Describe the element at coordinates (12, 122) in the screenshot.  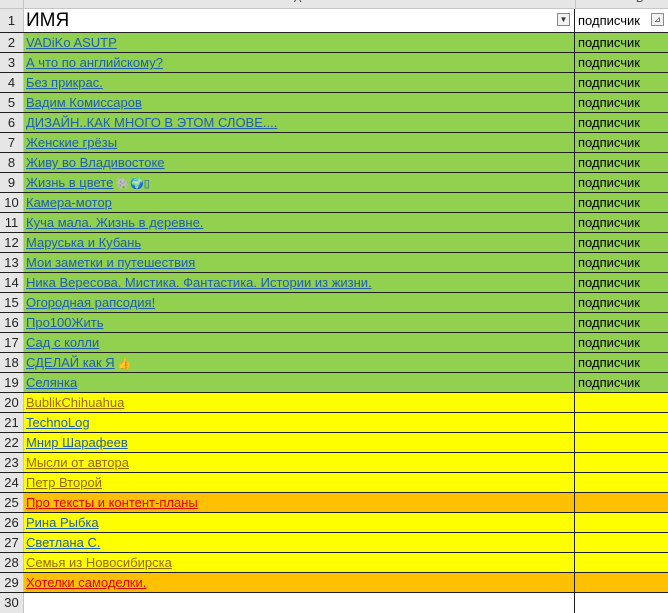
I see `row-number: 6` at that location.